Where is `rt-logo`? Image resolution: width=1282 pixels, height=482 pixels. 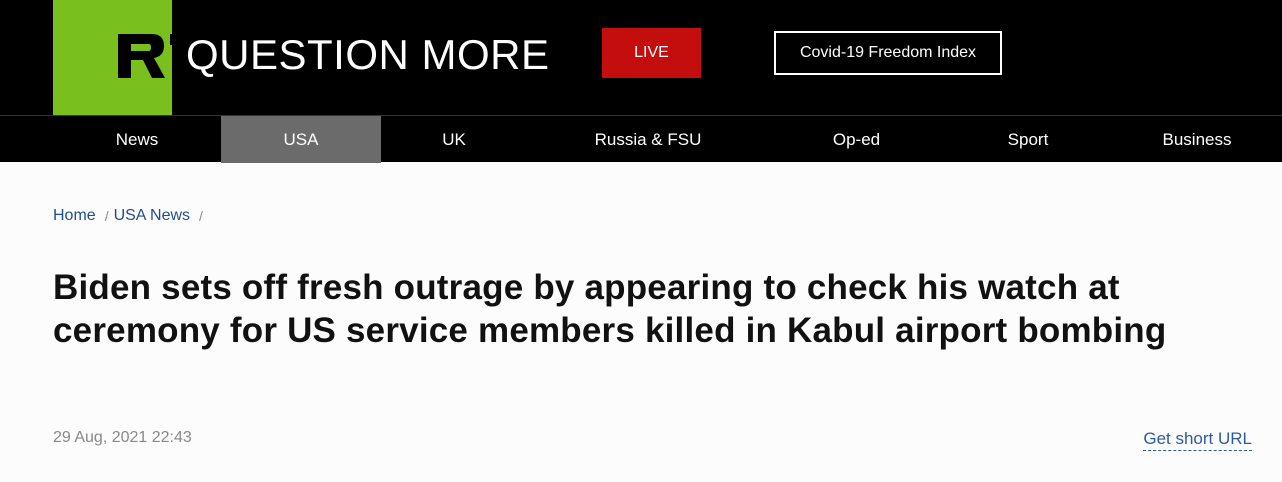 rt-logo is located at coordinates (132, 57).